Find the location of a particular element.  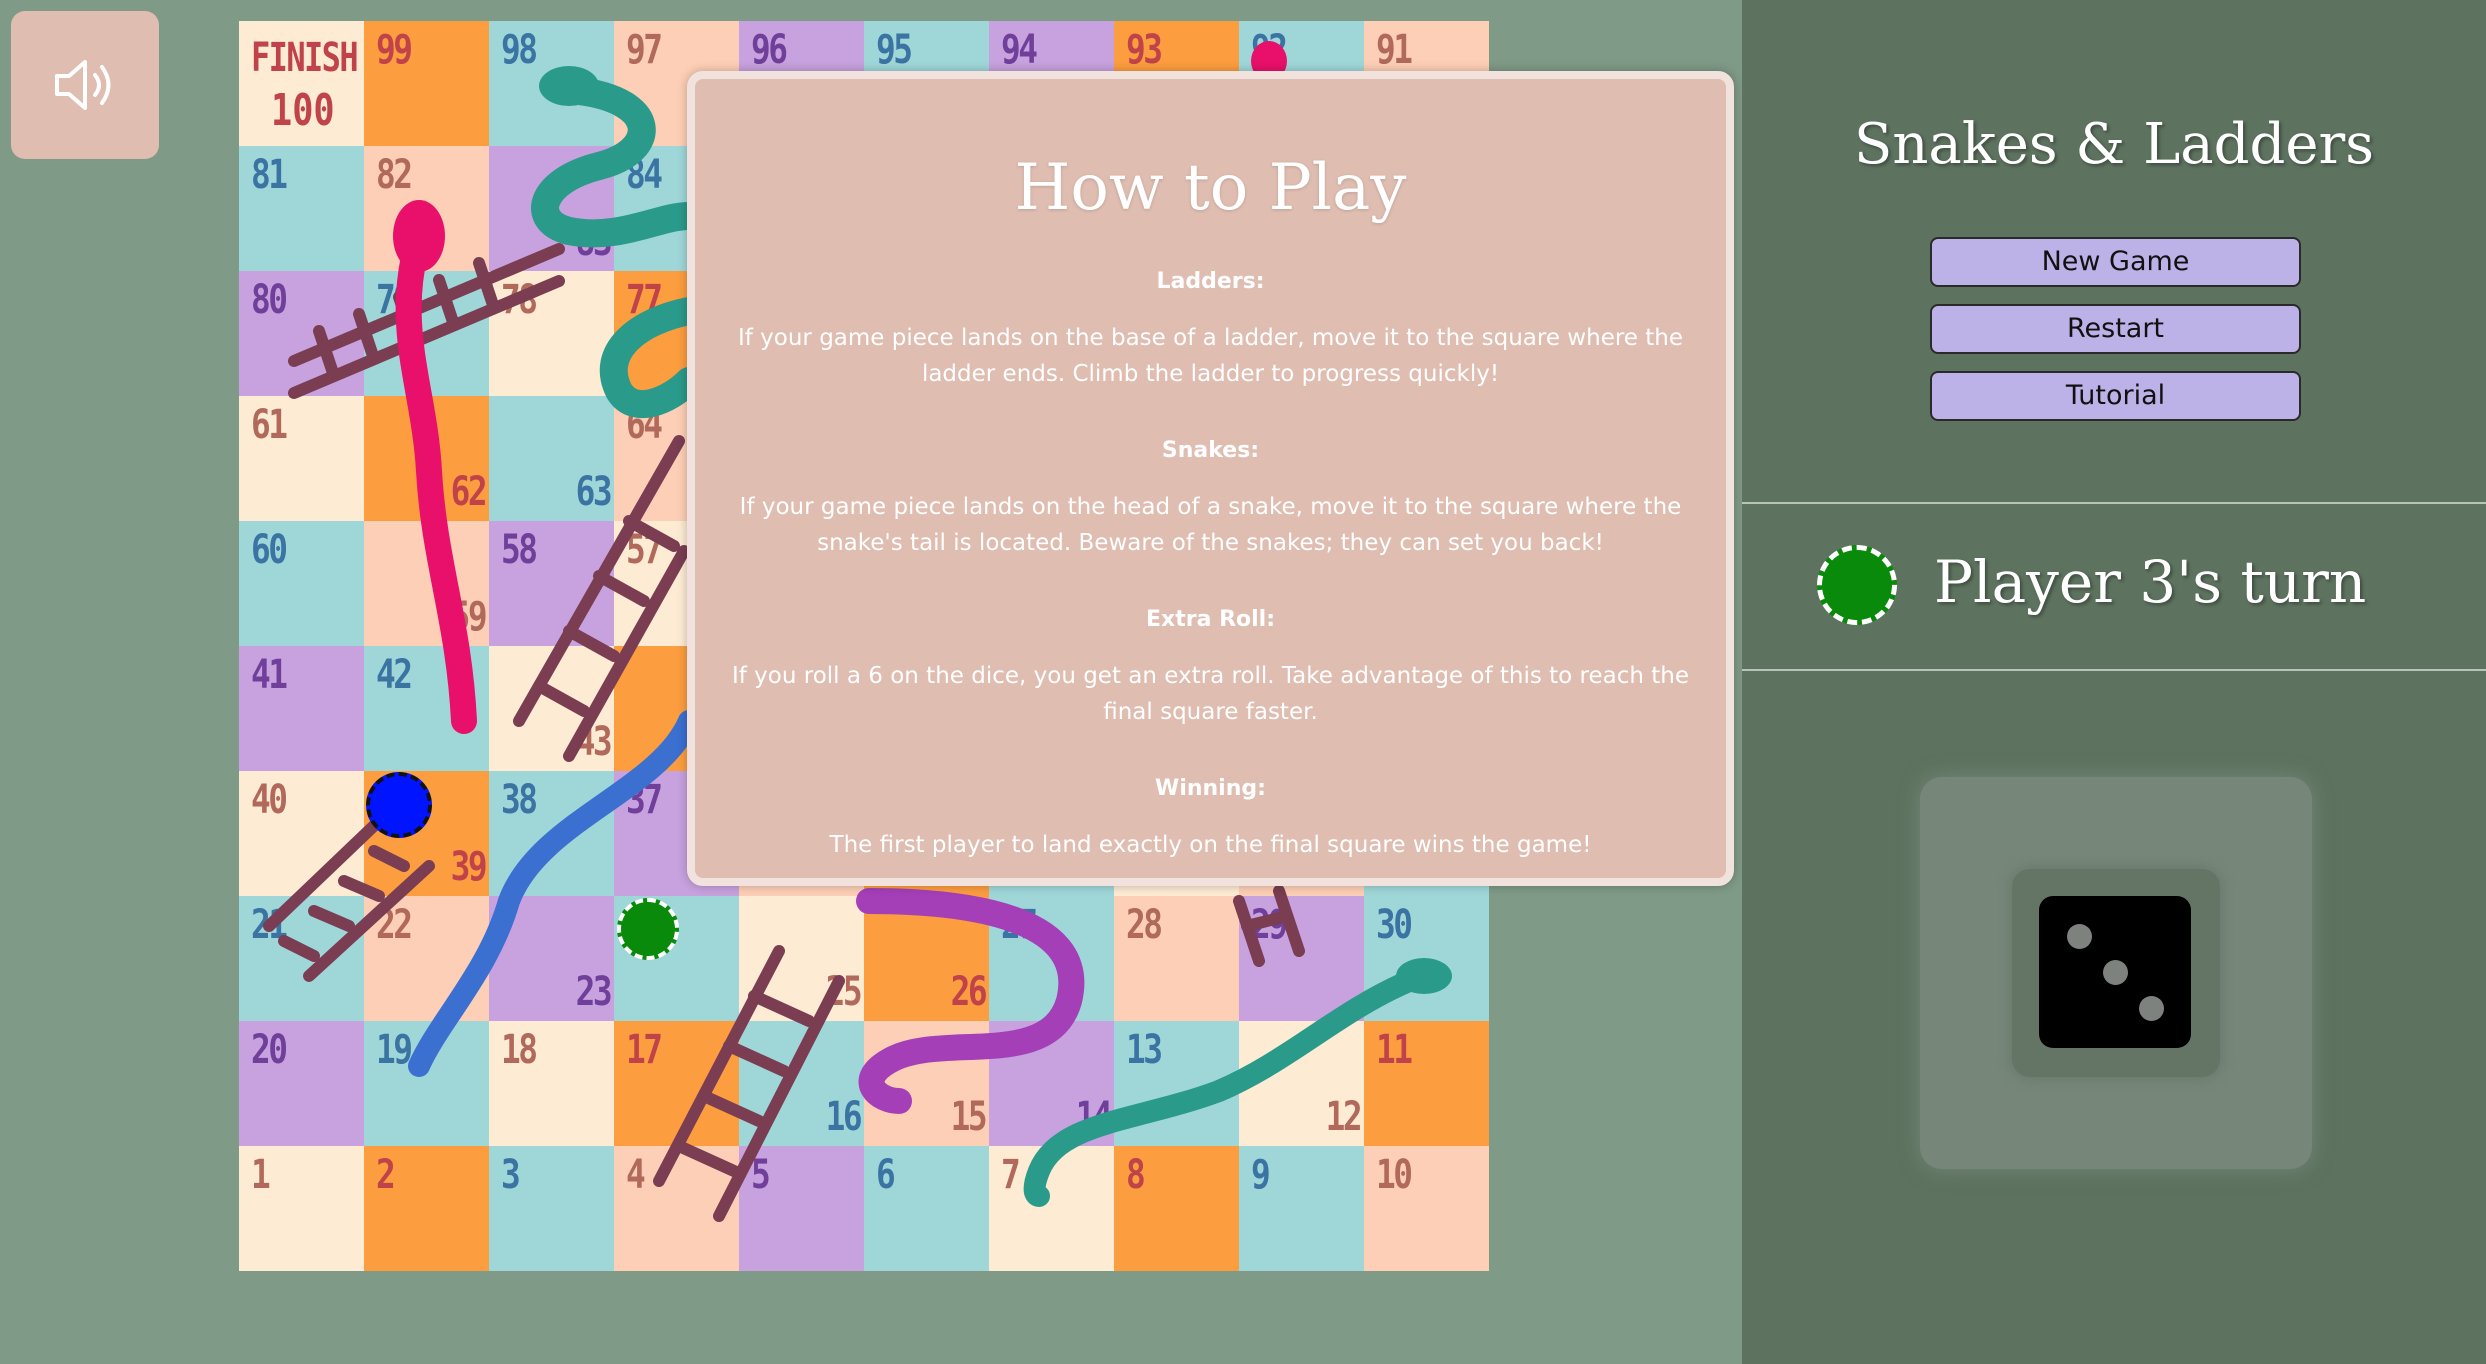

board-square-17: 17 is located at coordinates (676, 1083).